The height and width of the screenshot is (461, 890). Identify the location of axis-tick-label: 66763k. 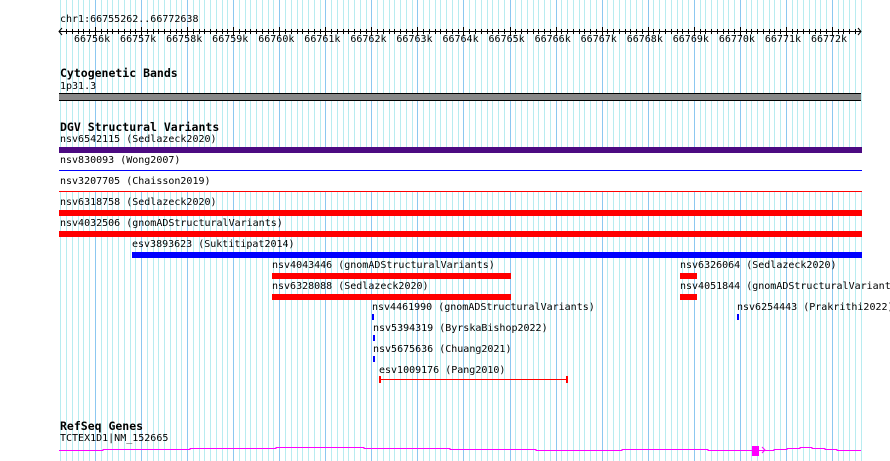
(414, 39).